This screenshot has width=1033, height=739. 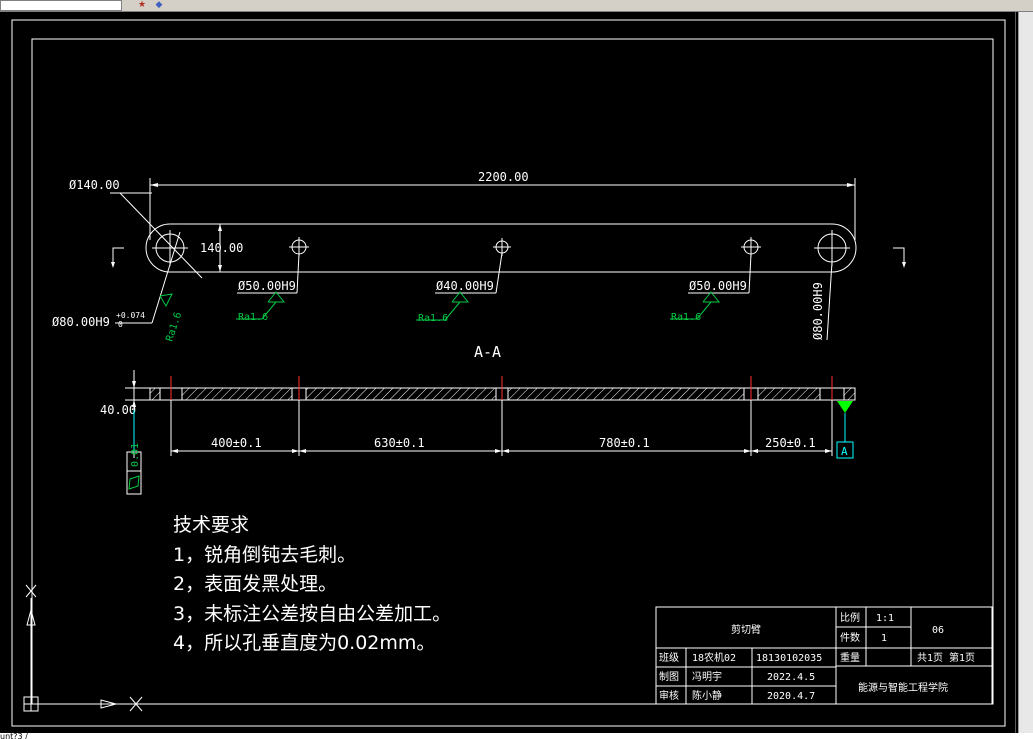 What do you see at coordinates (850, 657) in the screenshot?
I see `weight-label: 重量` at bounding box center [850, 657].